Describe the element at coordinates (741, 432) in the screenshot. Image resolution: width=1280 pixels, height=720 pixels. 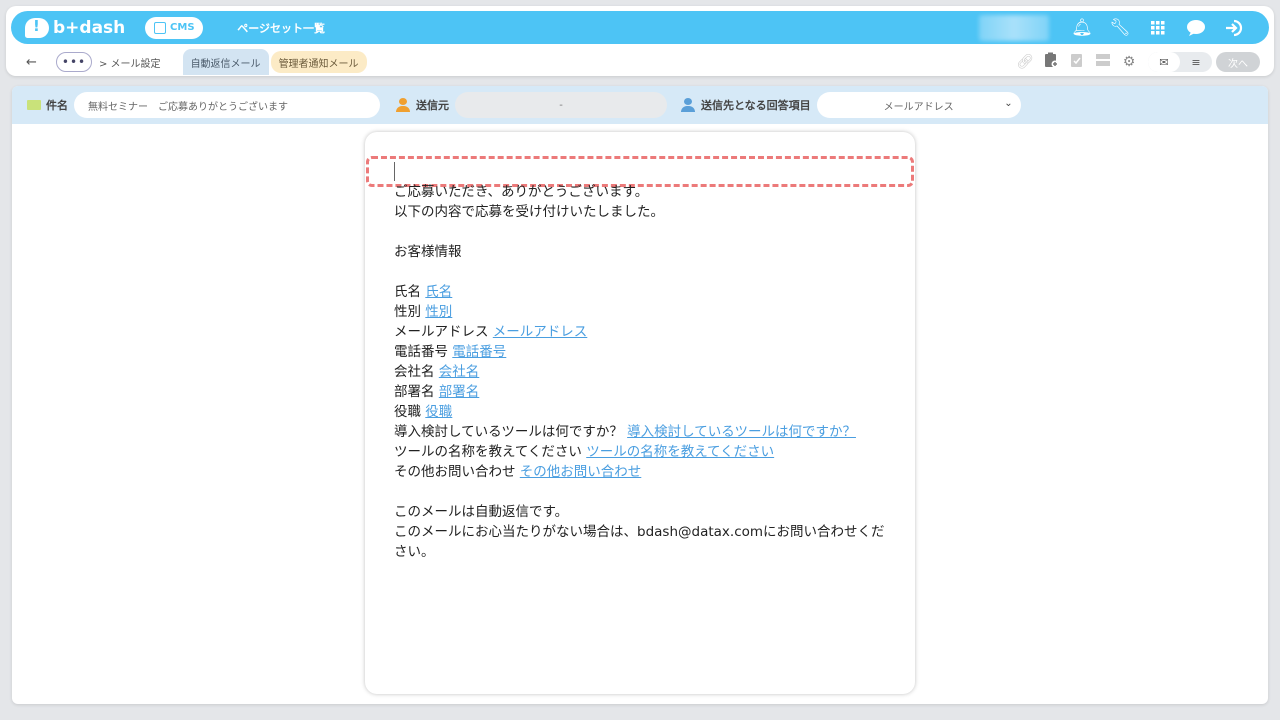
I see `merge-tag-link: 導入検討しているツールは何ですか？` at that location.